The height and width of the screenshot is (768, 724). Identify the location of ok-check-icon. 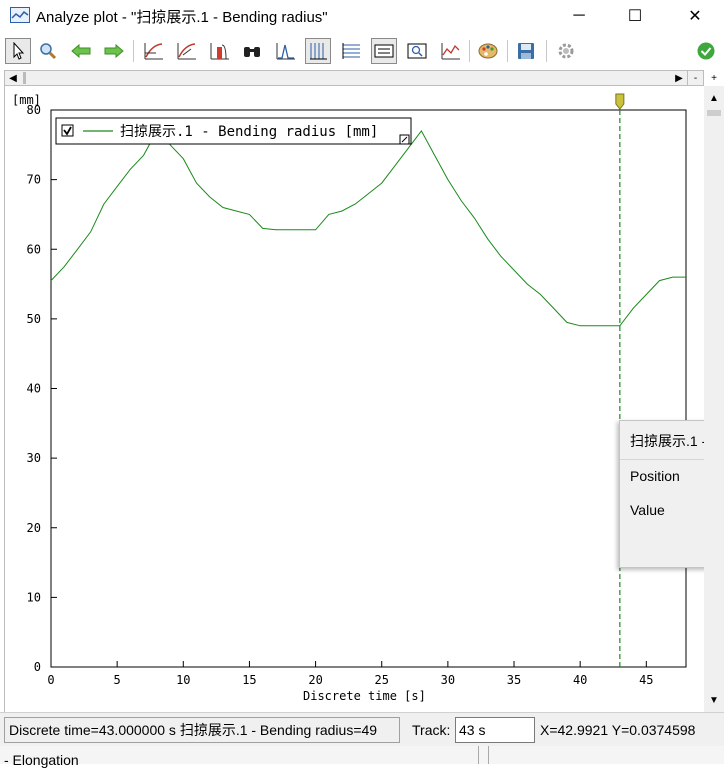
(706, 51).